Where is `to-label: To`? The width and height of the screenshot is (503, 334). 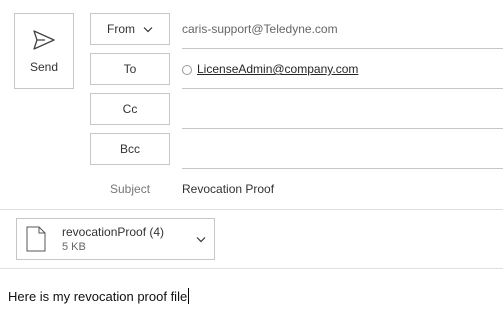
to-label: To is located at coordinates (130, 69).